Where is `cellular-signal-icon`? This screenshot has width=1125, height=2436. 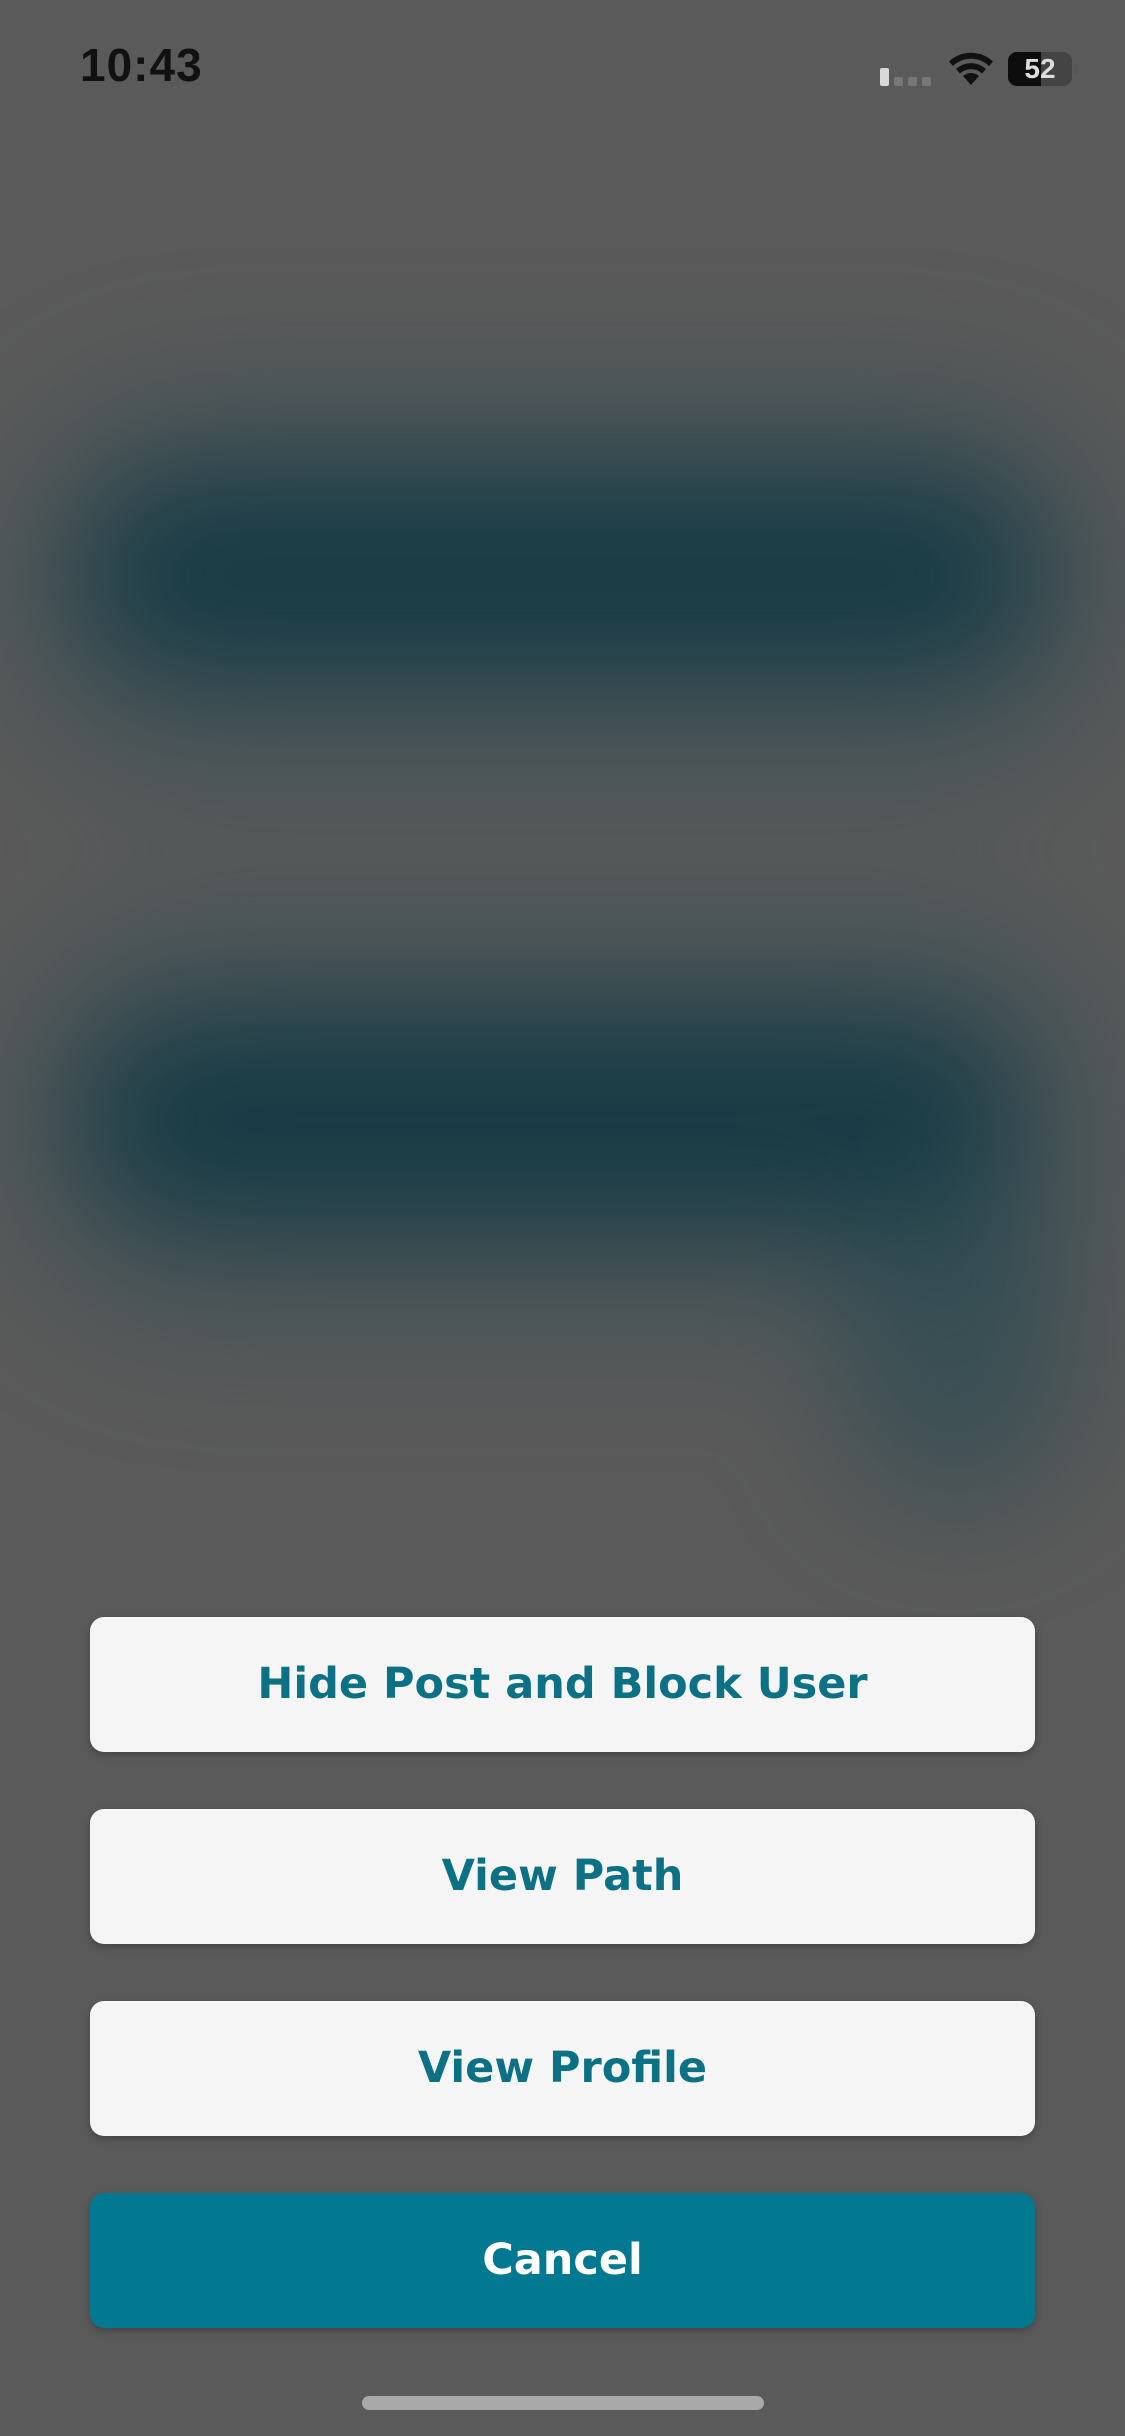 cellular-signal-icon is located at coordinates (908, 77).